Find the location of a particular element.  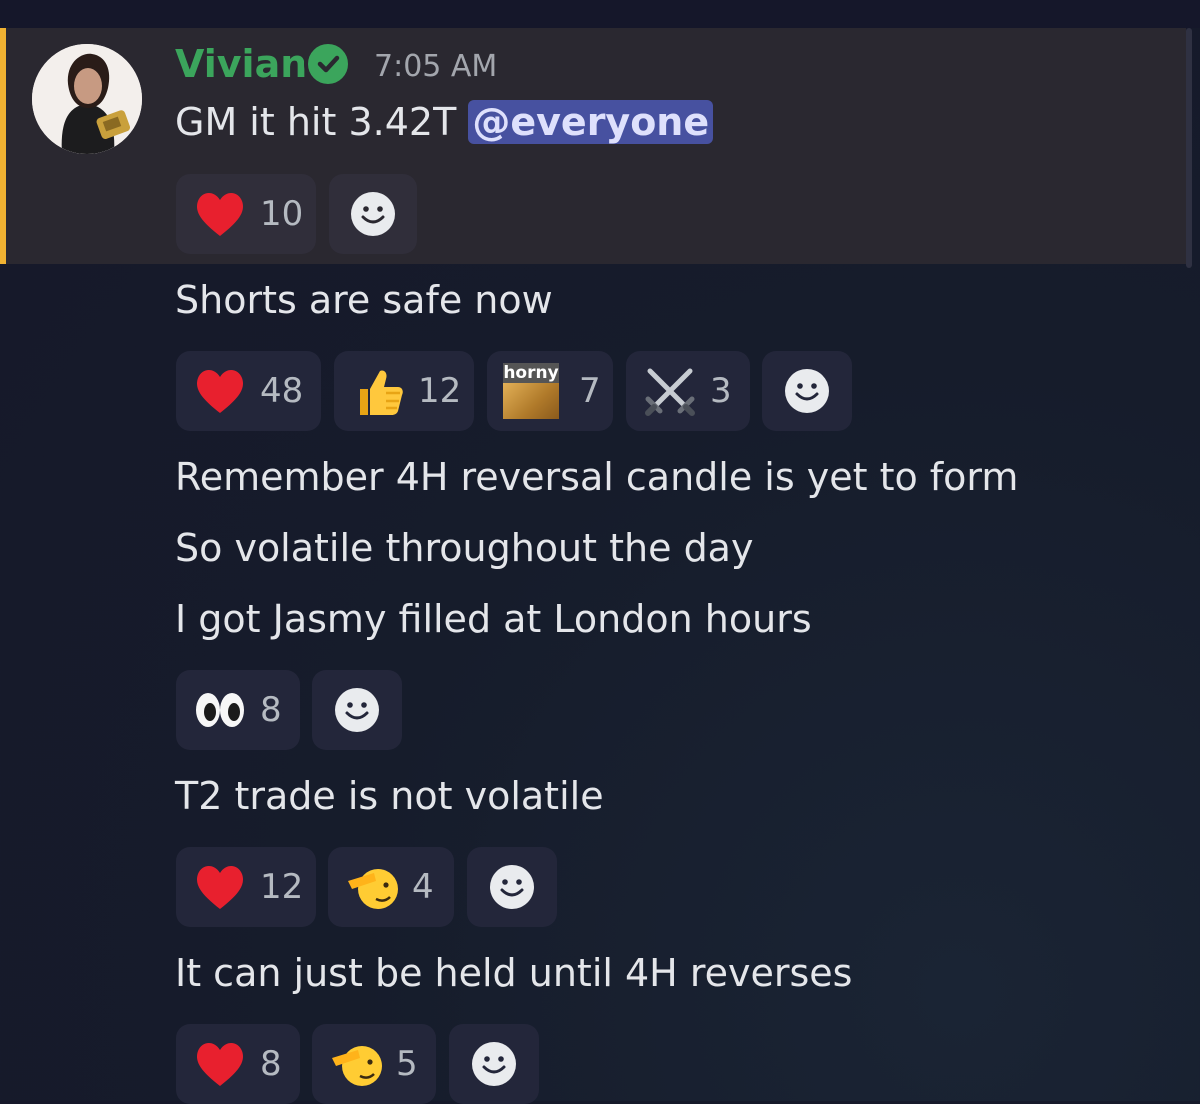

reaction-heart: 8 is located at coordinates (238, 1064).